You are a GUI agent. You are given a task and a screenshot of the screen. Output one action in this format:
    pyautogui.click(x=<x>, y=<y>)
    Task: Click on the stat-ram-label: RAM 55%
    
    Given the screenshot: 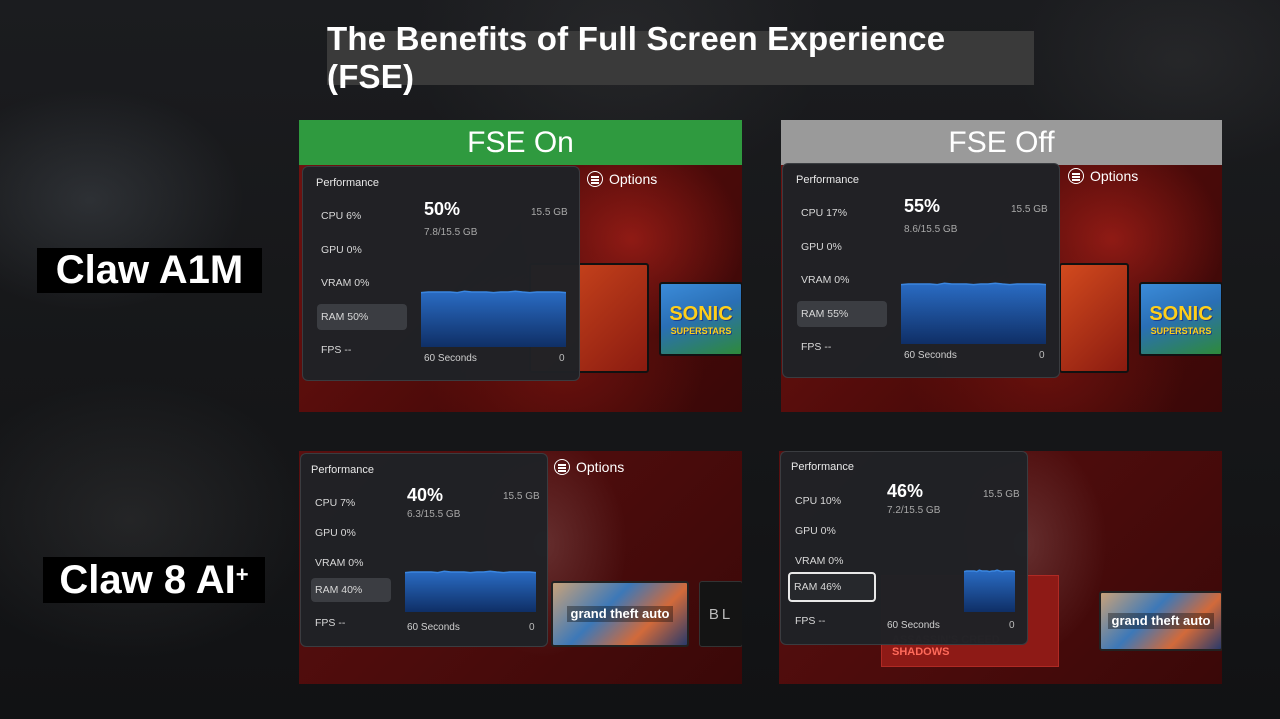 What is the action you would take?
    pyautogui.click(x=825, y=314)
    